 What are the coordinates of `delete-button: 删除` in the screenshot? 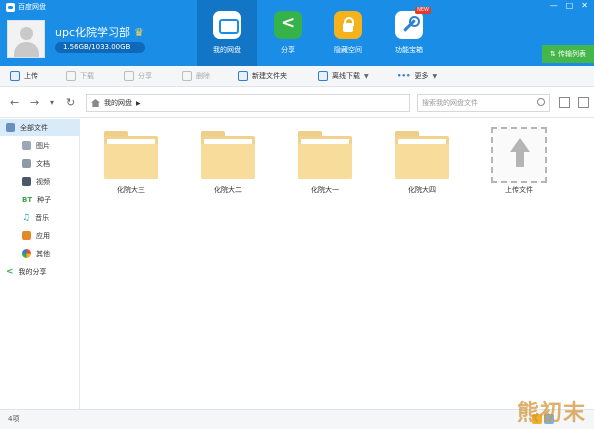 It's located at (196, 76).